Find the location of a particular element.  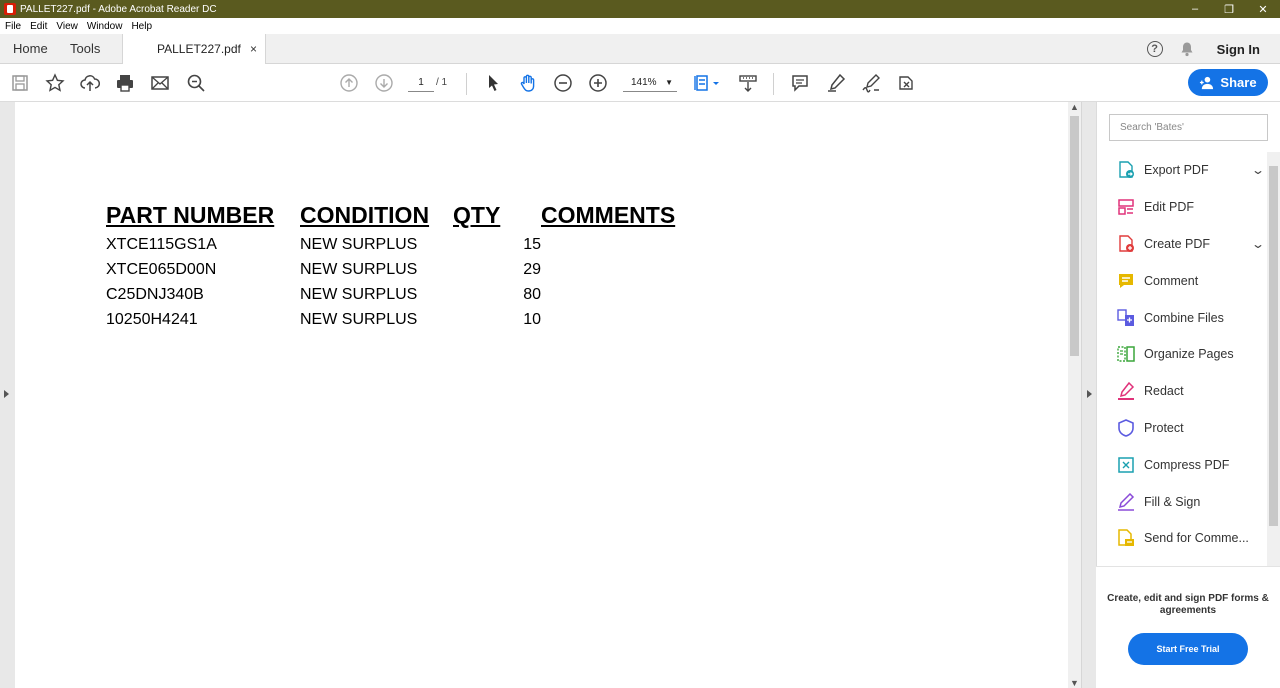

menu-file: File is located at coordinates (13, 26).